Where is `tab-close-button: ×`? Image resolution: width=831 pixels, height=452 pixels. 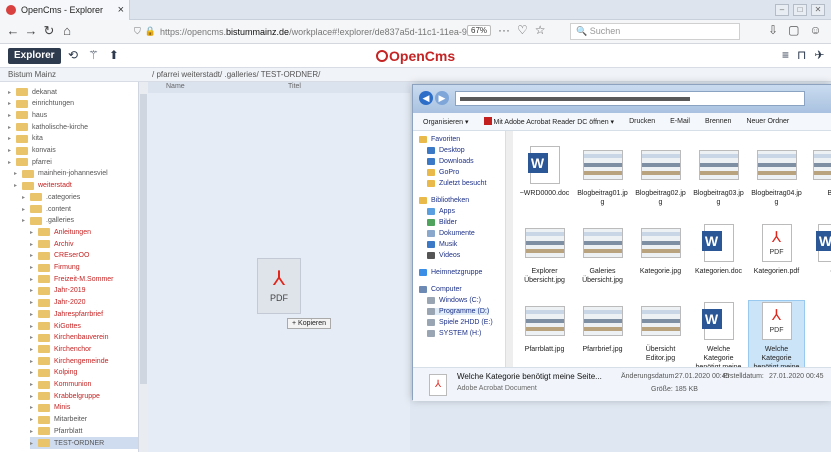
tab-close-button: × is located at coordinates (121, 10).